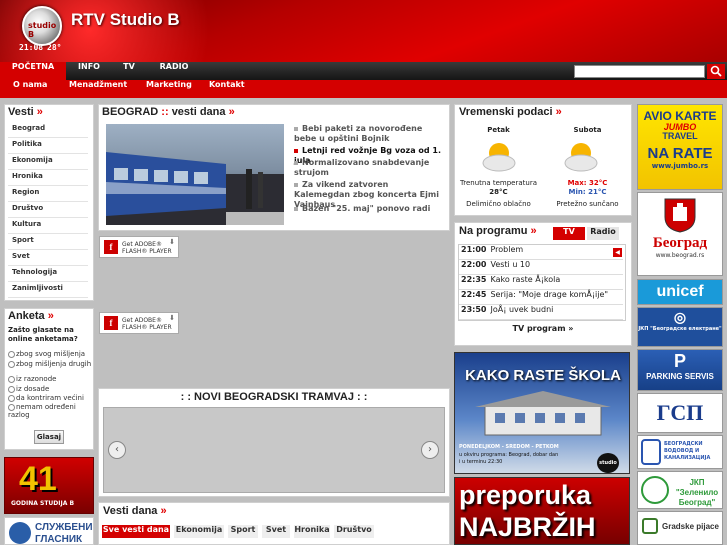 This screenshot has height=545, width=727. Describe the element at coordinates (48, 211) in the screenshot. I see `sidebar-item: Društvo` at that location.